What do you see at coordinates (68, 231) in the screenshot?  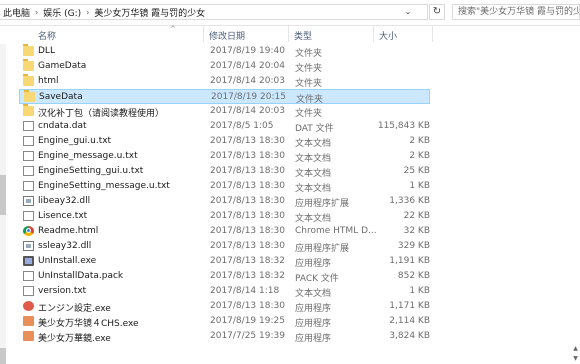 I see `file-name: Readme.html` at bounding box center [68, 231].